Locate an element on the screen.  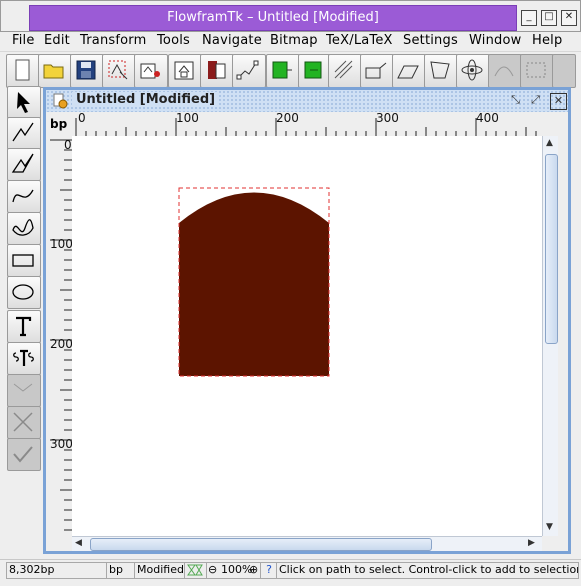
restore-button: ⤢ is located at coordinates (535, 100).